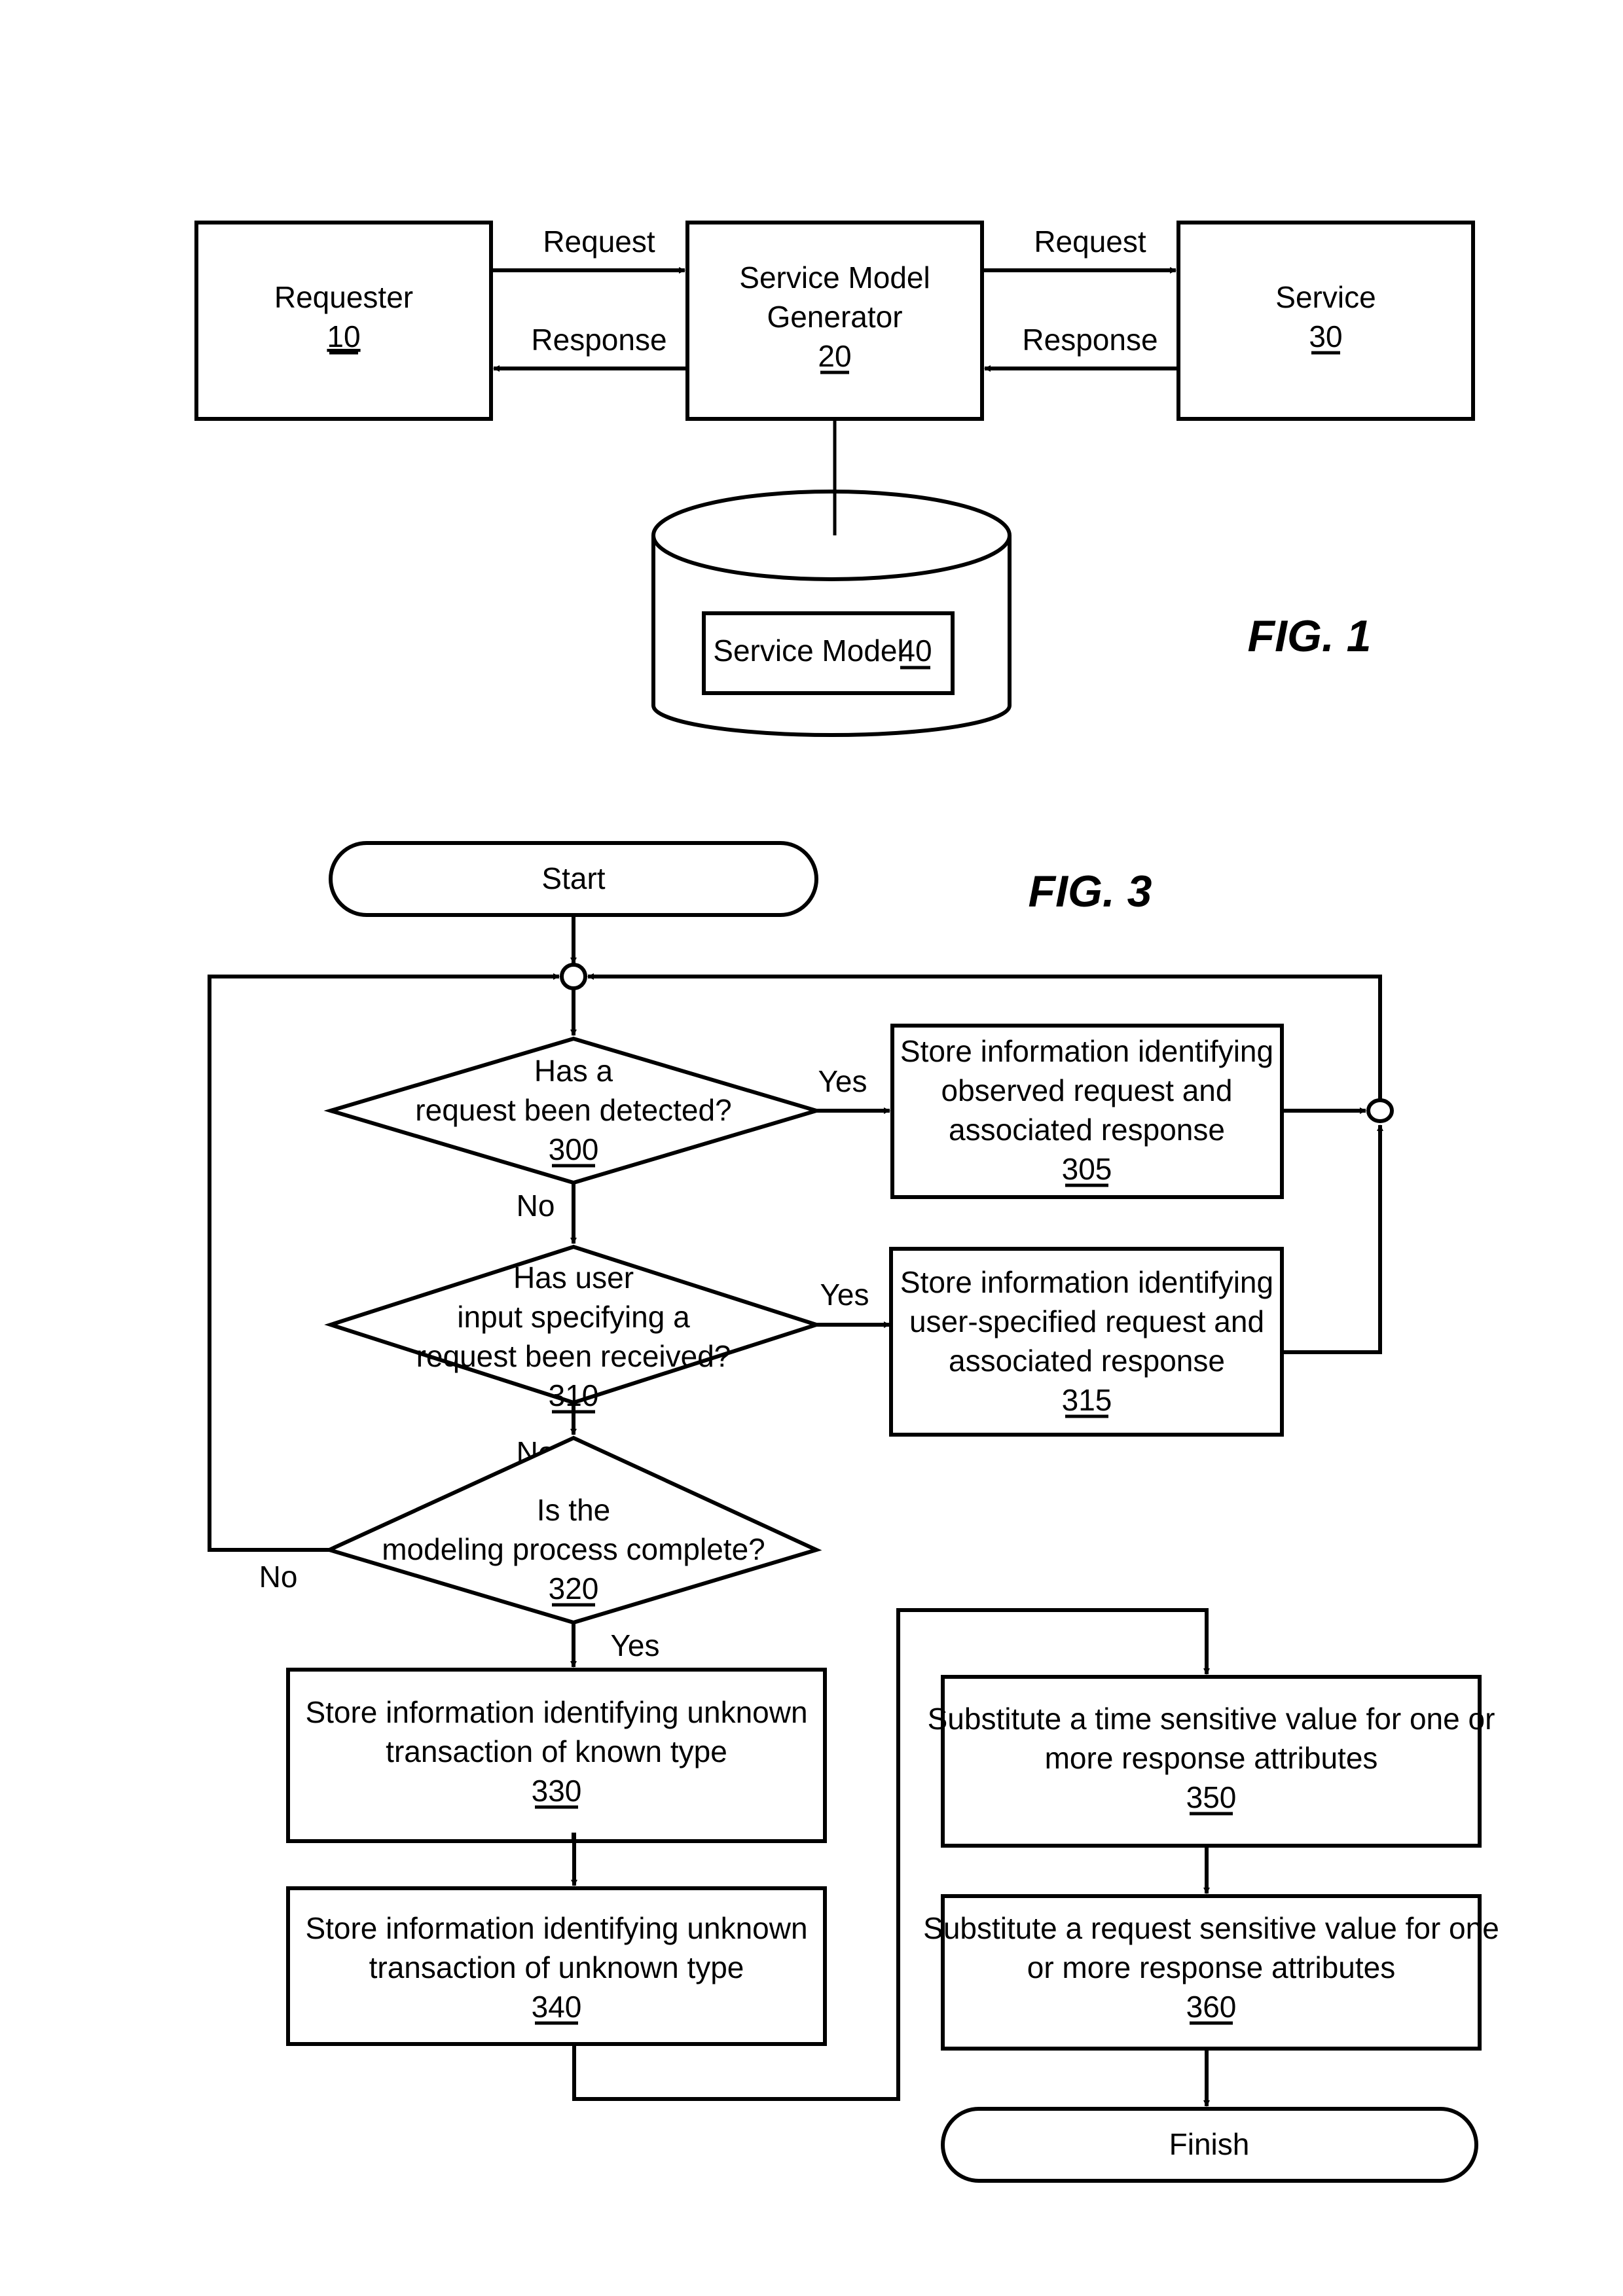 This screenshot has height=2296, width=1623. I want to click on merge-junction-top, so click(573, 976).